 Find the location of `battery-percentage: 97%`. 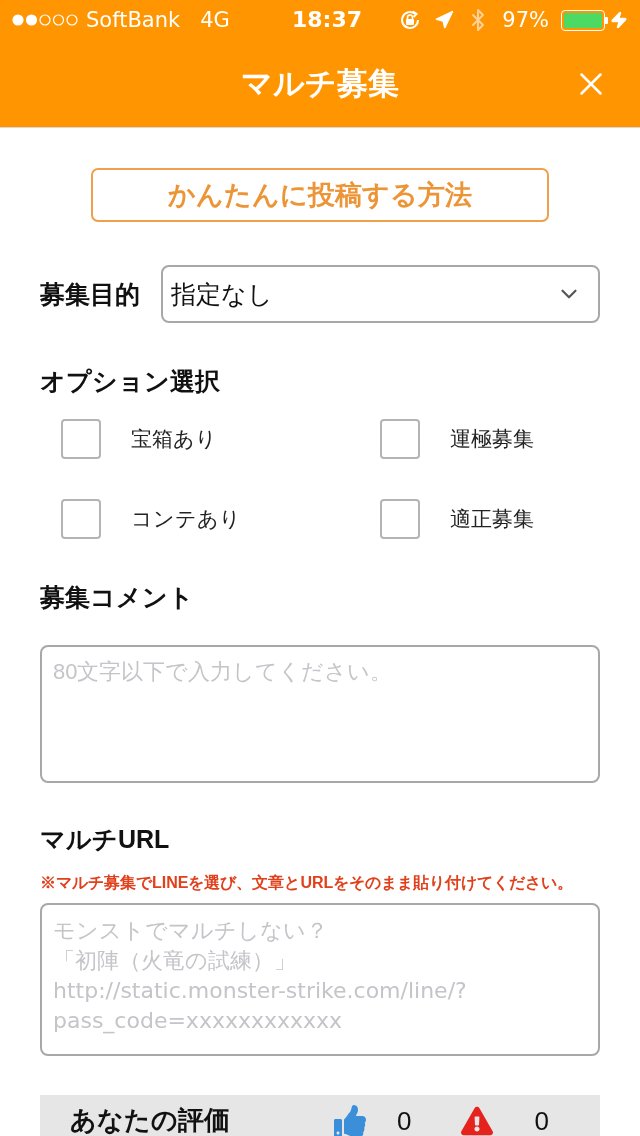

battery-percentage: 97% is located at coordinates (525, 20).